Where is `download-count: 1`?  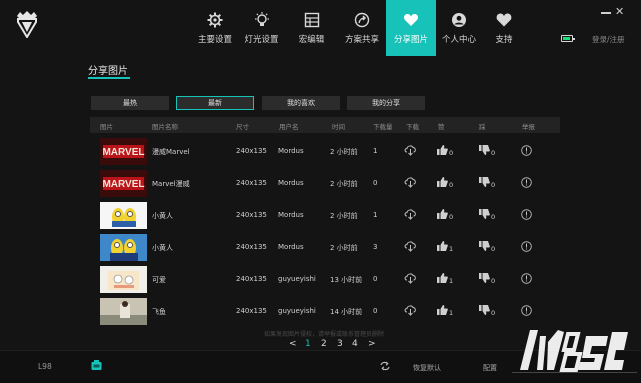 download-count: 1 is located at coordinates (375, 215).